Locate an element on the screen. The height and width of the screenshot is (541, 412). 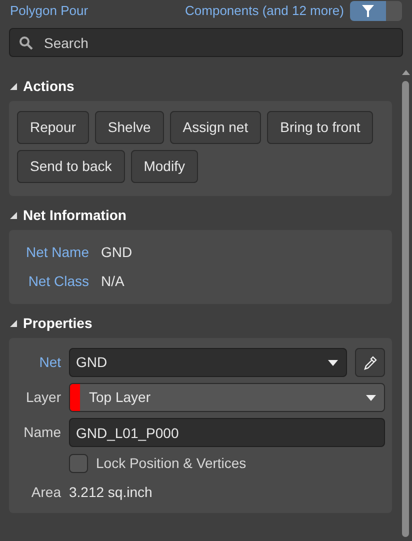
action-button: Shelve is located at coordinates (129, 127).